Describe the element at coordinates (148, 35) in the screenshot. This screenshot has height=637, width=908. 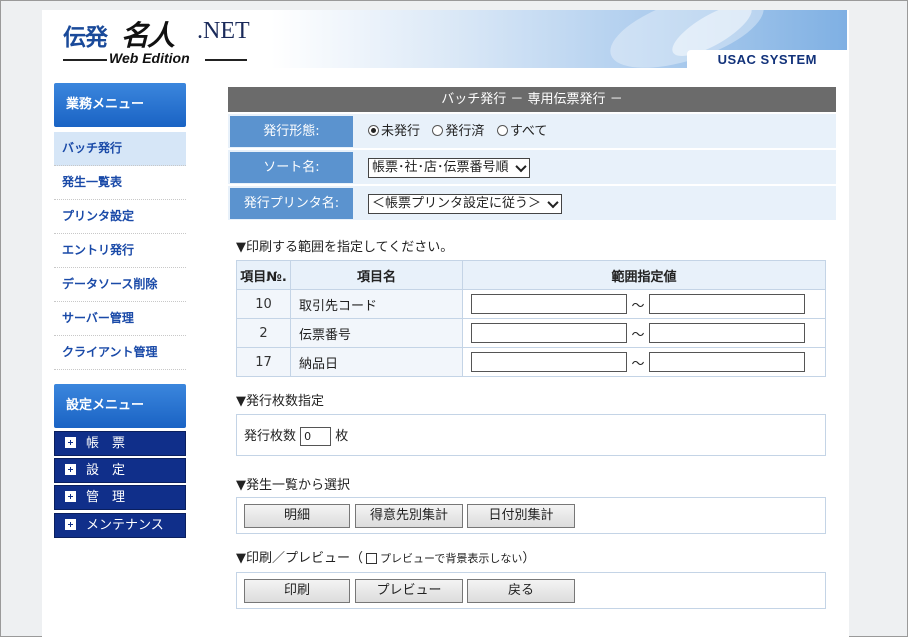
I see `logo-text-meijin: 名人` at that location.